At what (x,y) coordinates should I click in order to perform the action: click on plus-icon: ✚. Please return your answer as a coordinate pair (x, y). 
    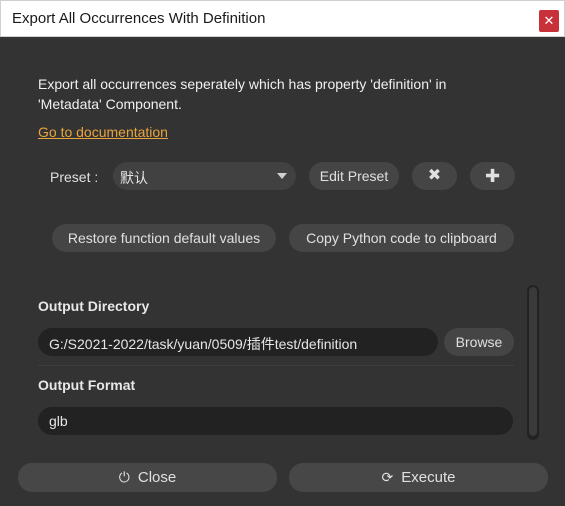
    Looking at the image, I should click on (492, 176).